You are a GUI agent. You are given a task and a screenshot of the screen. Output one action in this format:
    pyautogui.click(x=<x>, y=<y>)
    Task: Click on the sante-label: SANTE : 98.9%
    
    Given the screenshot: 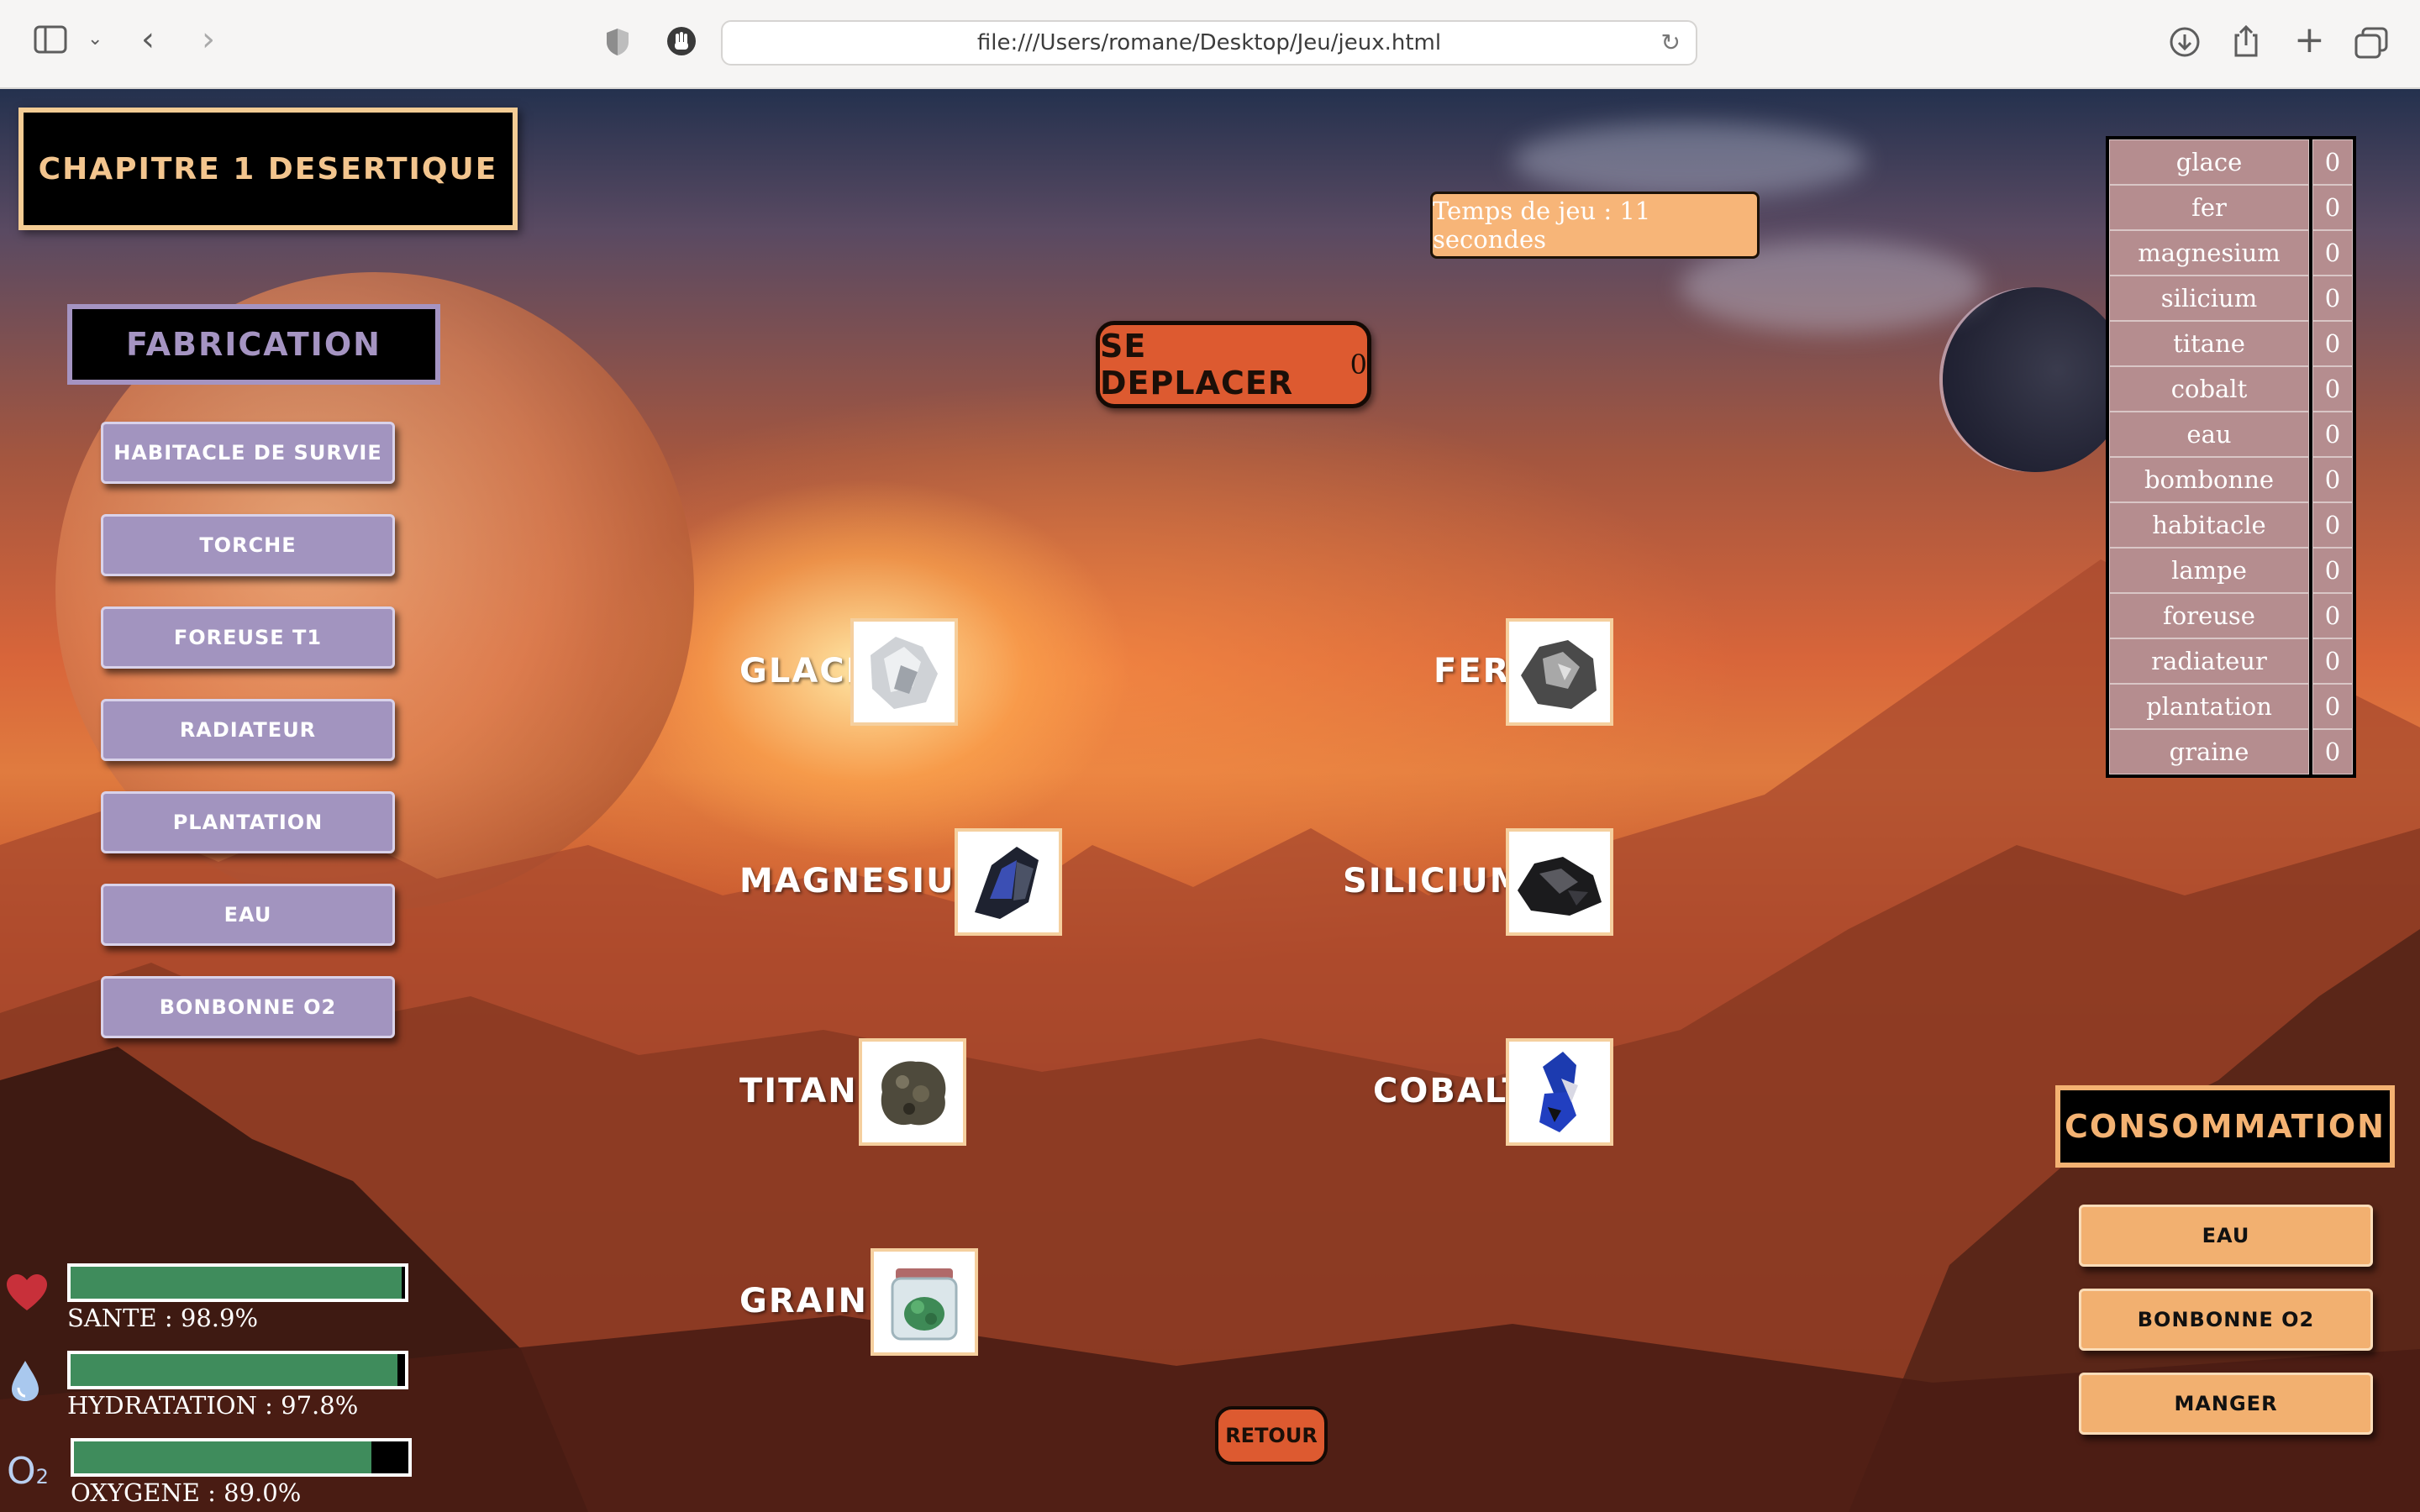 What is the action you would take?
    pyautogui.click(x=163, y=1318)
    